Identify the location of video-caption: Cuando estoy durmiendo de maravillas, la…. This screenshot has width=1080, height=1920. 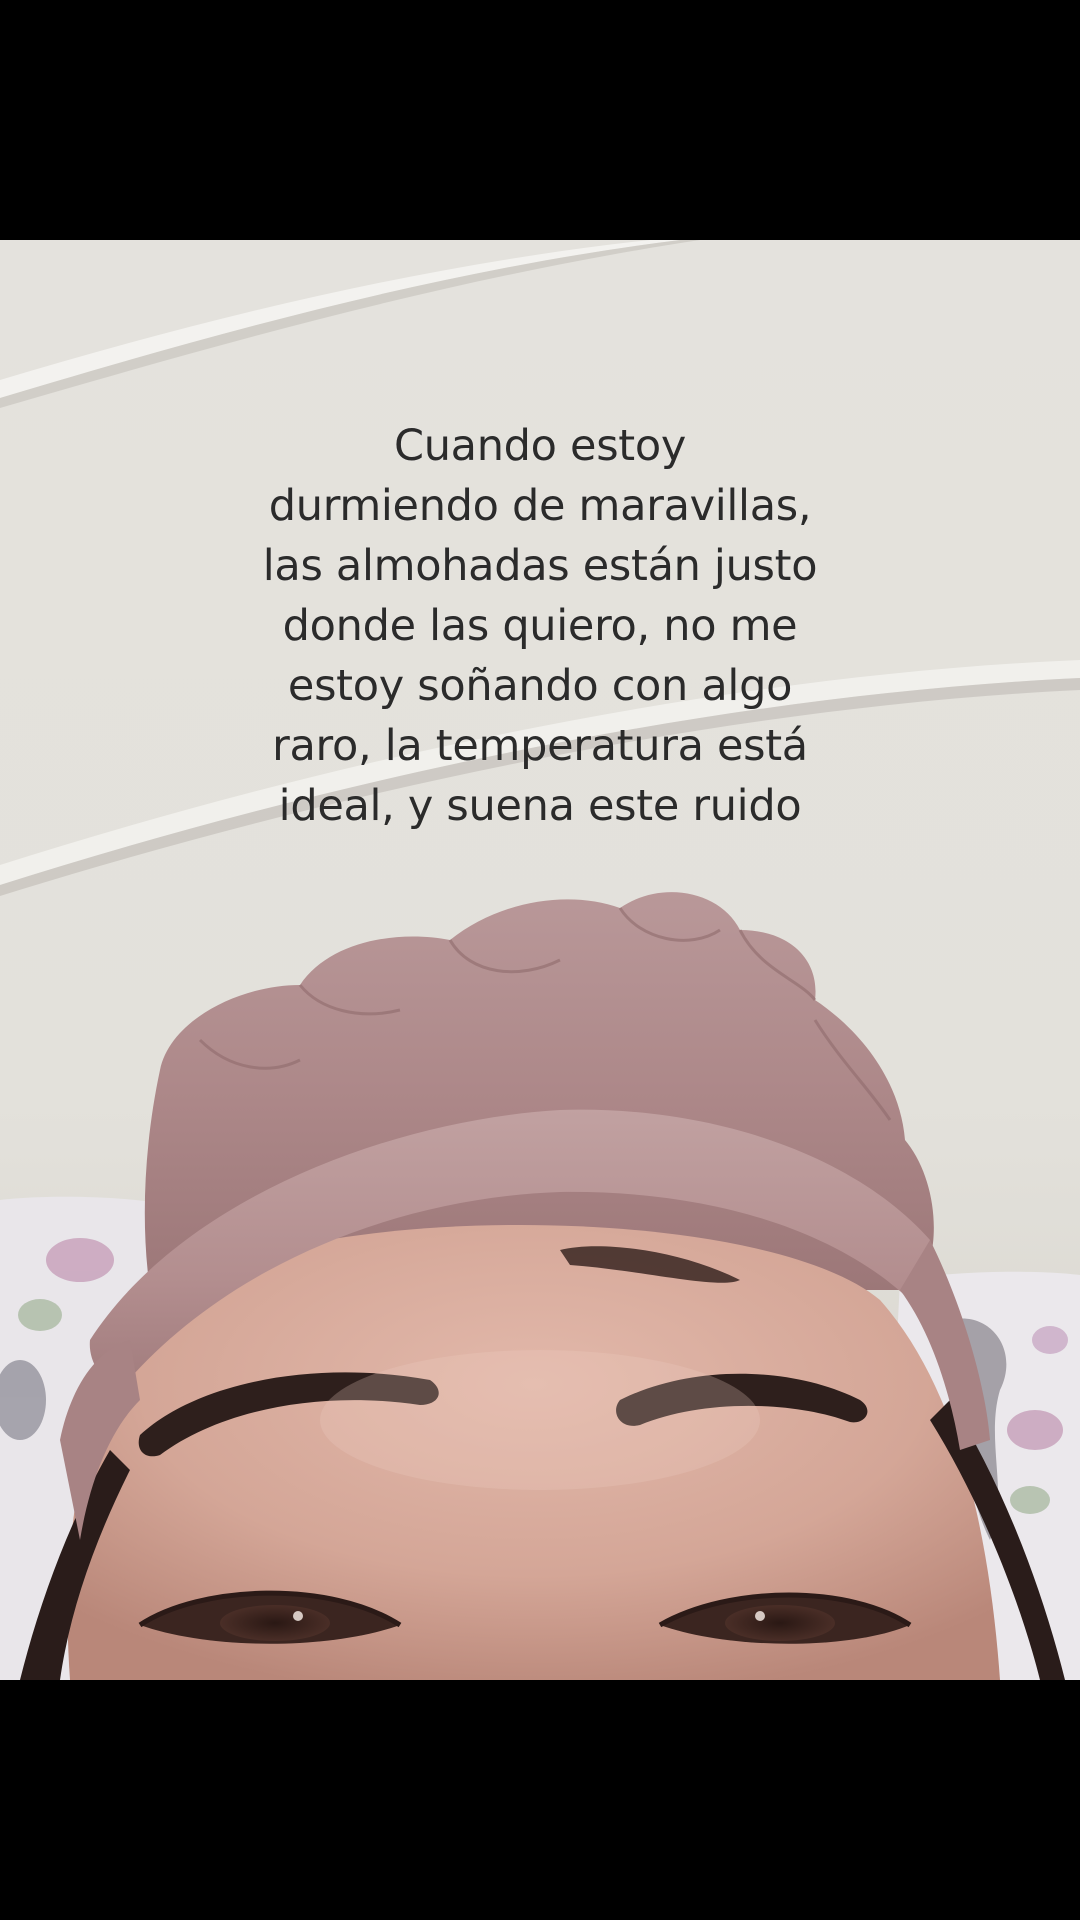
(540, 626).